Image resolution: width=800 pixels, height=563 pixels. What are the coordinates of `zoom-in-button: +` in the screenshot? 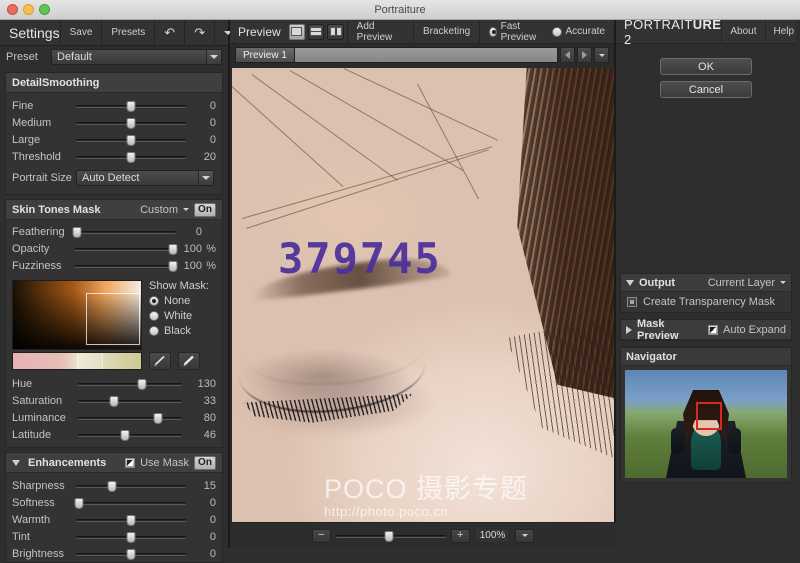 It's located at (460, 536).